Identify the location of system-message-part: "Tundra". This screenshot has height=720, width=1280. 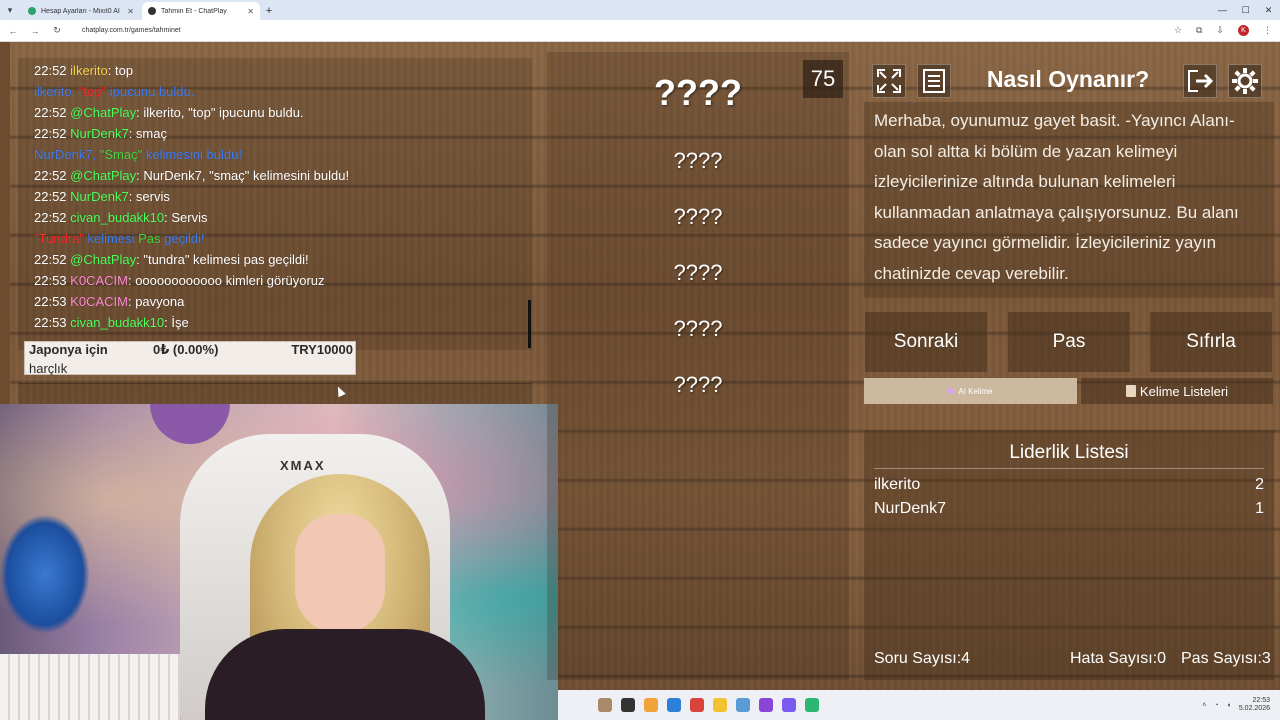
(59, 238).